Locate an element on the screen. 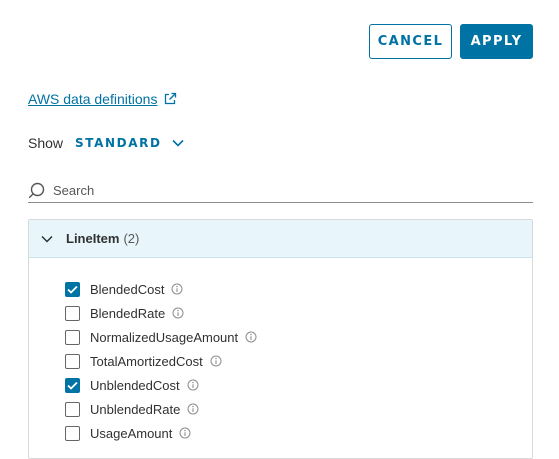  show-row: Show STANDARD is located at coordinates (106, 143).